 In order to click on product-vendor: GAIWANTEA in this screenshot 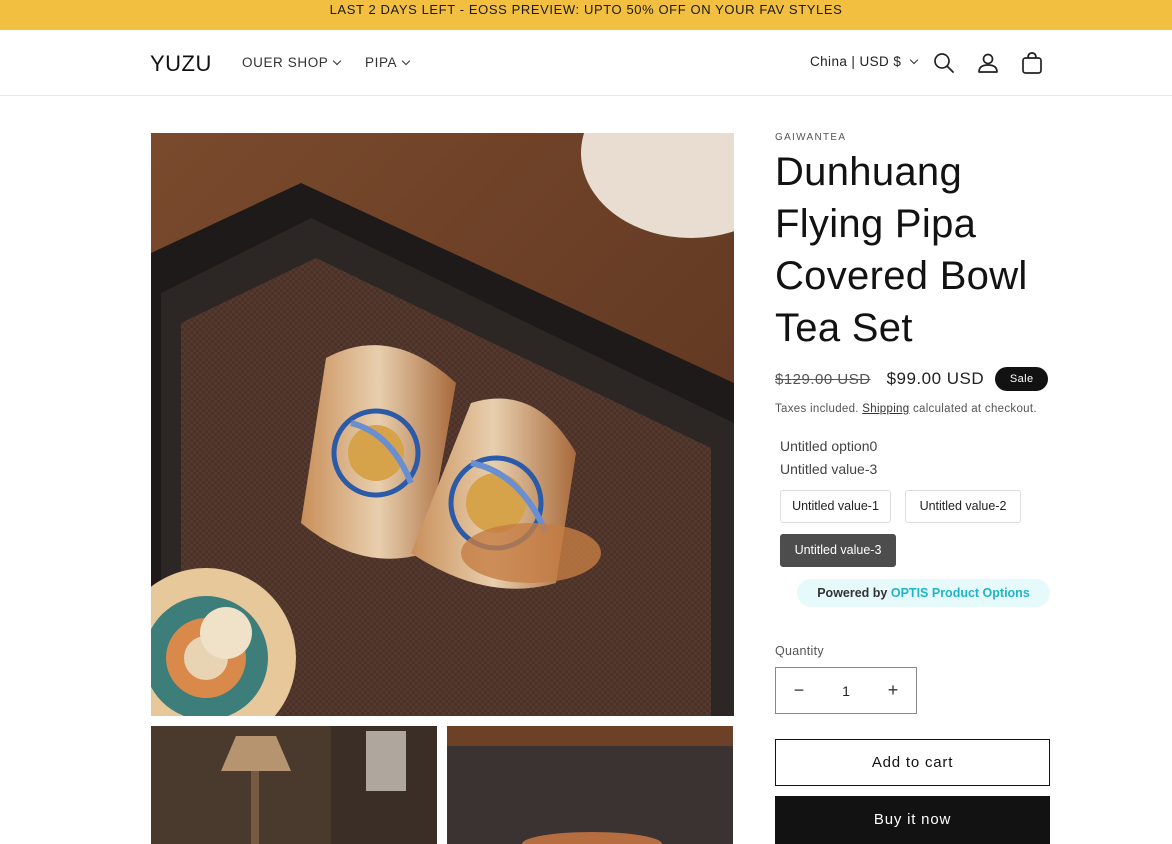, I will do `click(811, 137)`.